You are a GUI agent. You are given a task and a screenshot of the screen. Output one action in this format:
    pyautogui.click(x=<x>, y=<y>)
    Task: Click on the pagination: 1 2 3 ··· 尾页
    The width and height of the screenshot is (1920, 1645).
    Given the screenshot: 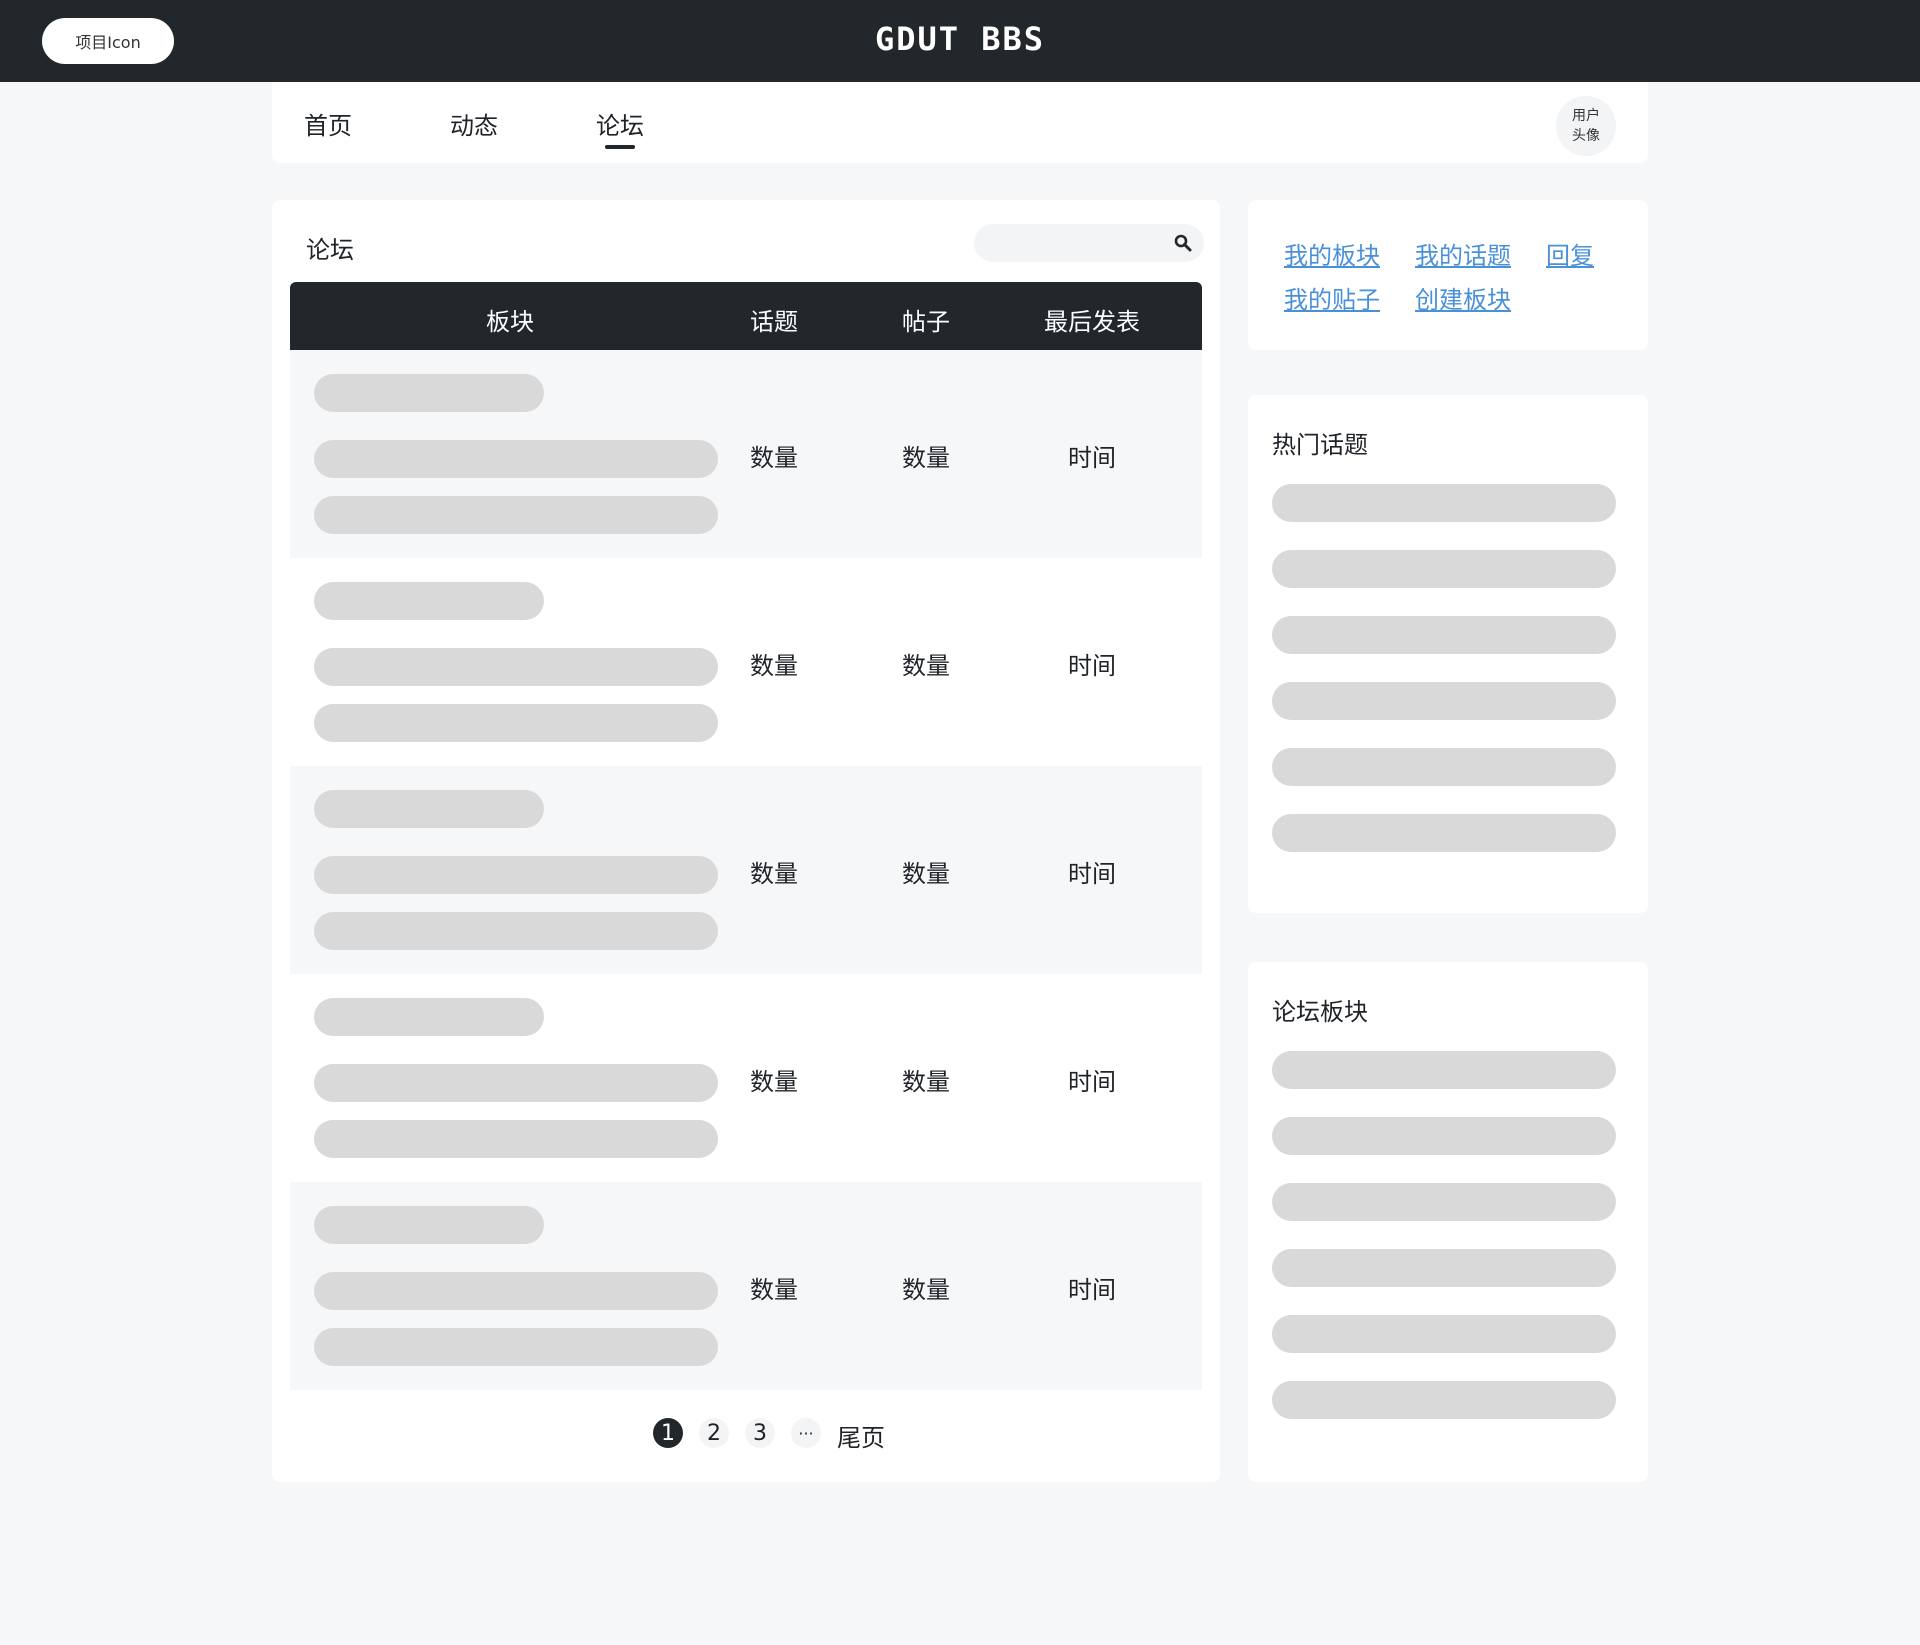 What is the action you would take?
    pyautogui.click(x=746, y=1436)
    